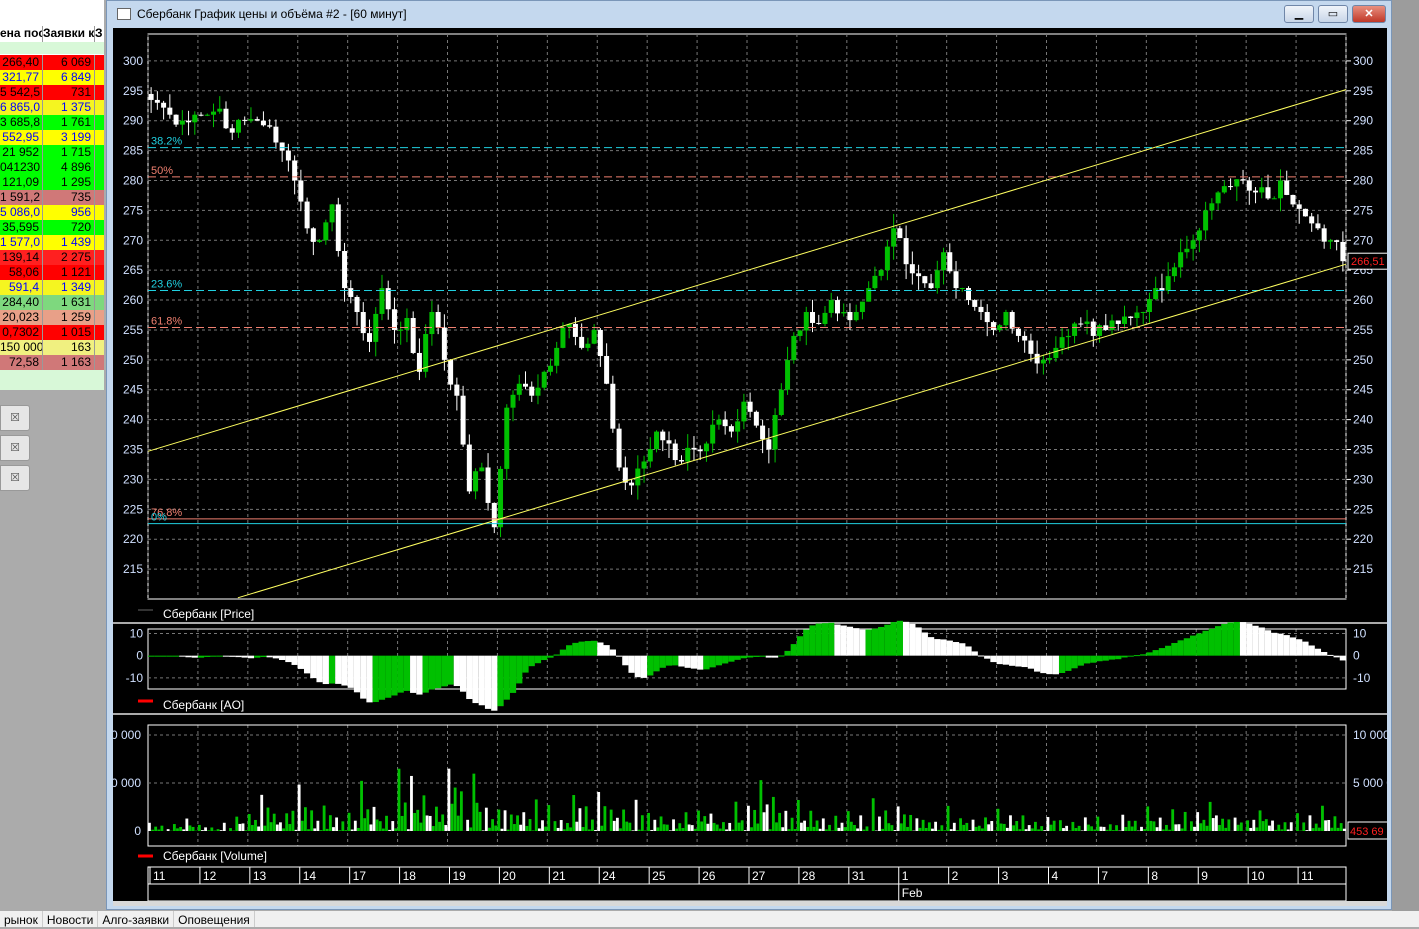 This screenshot has width=1419, height=929. I want to click on table-row: 284,401 631, so click(52, 302).